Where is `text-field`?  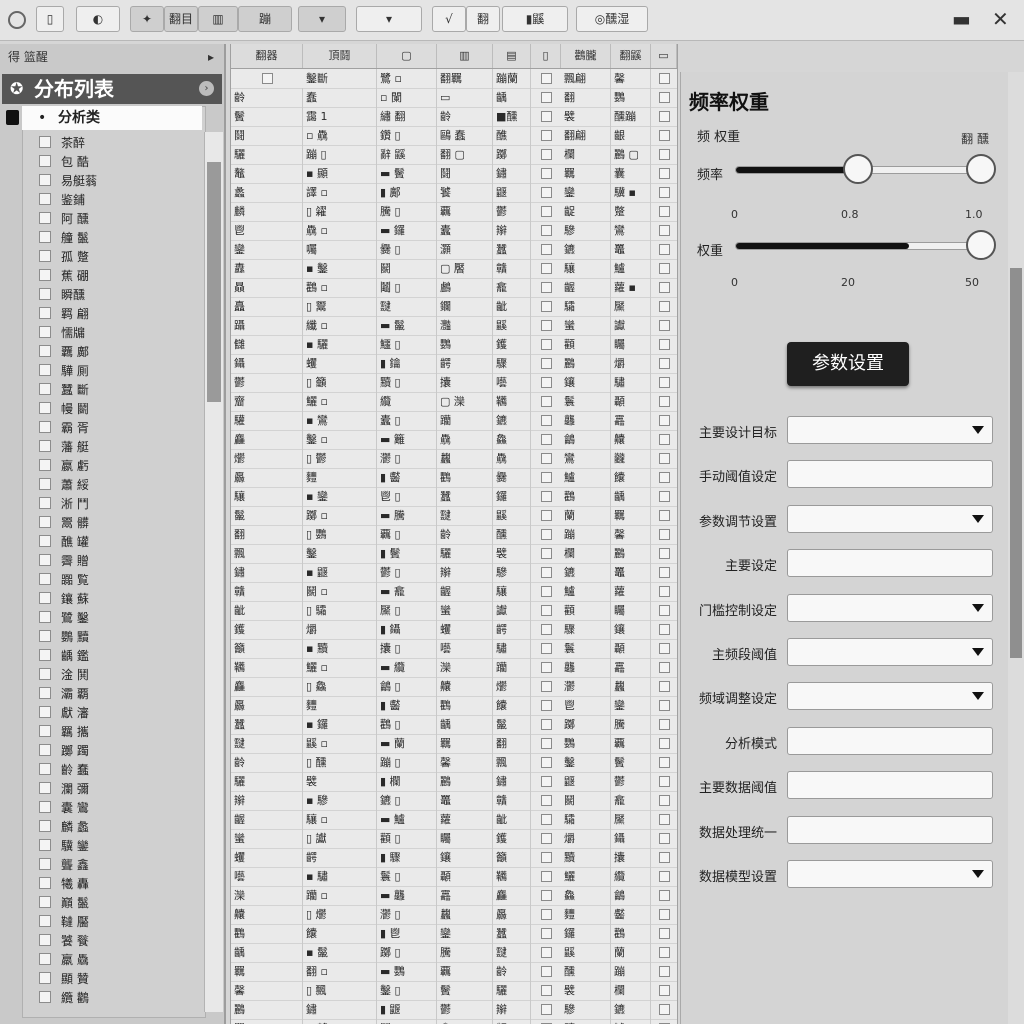
text-field is located at coordinates (890, 563).